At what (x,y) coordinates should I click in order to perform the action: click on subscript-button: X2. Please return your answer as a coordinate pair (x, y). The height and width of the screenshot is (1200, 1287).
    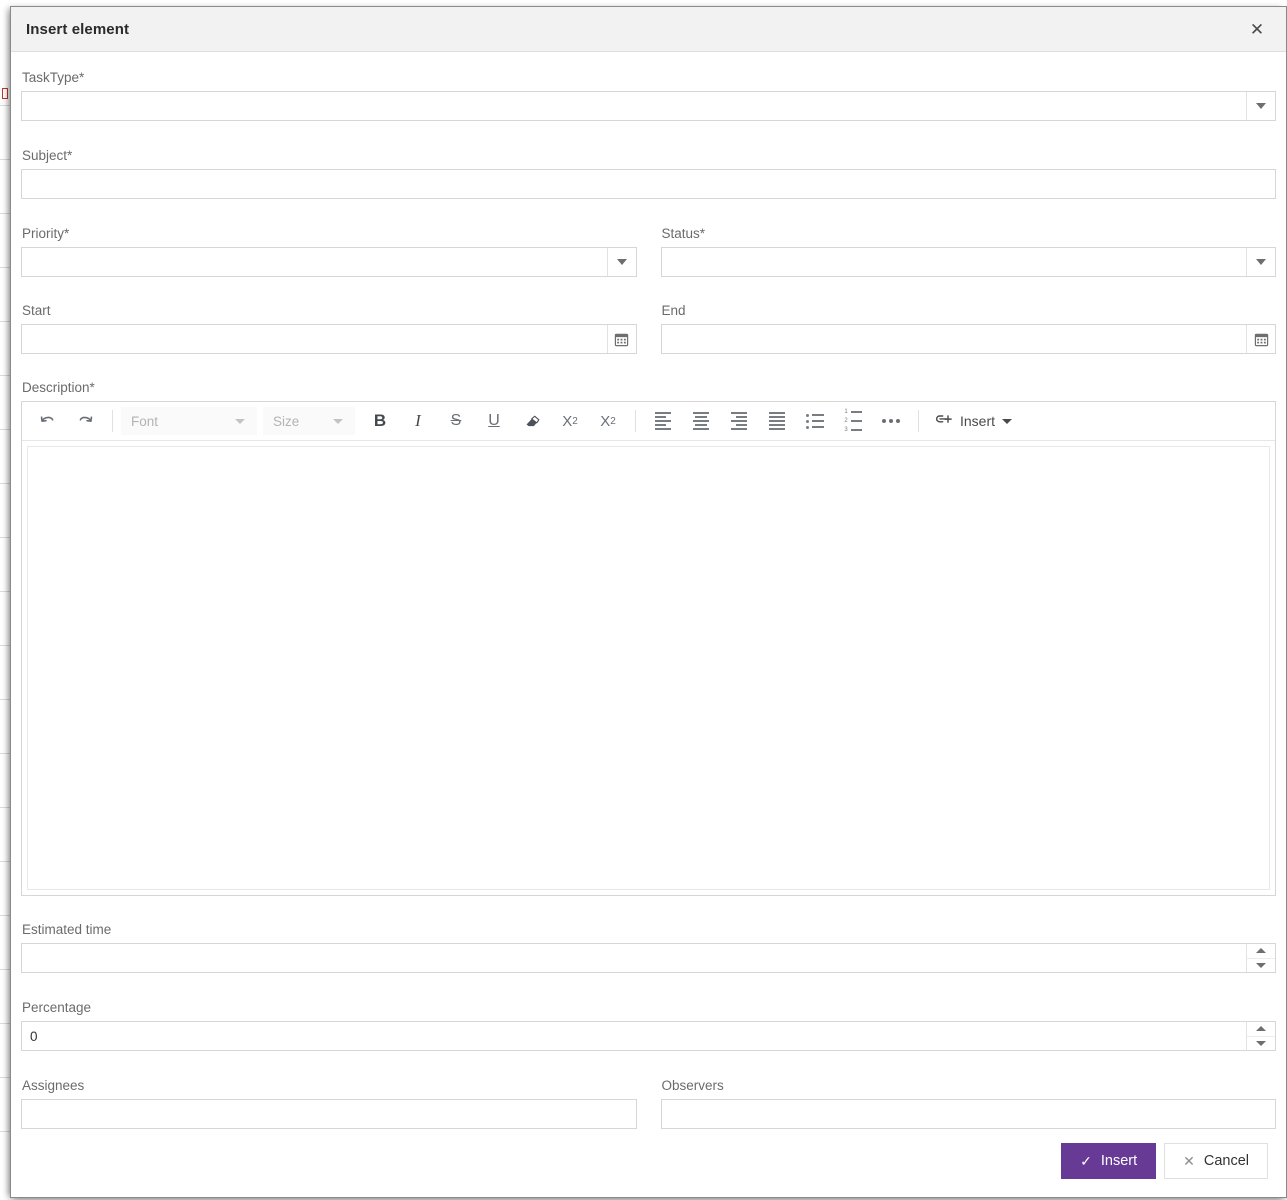
    Looking at the image, I should click on (570, 421).